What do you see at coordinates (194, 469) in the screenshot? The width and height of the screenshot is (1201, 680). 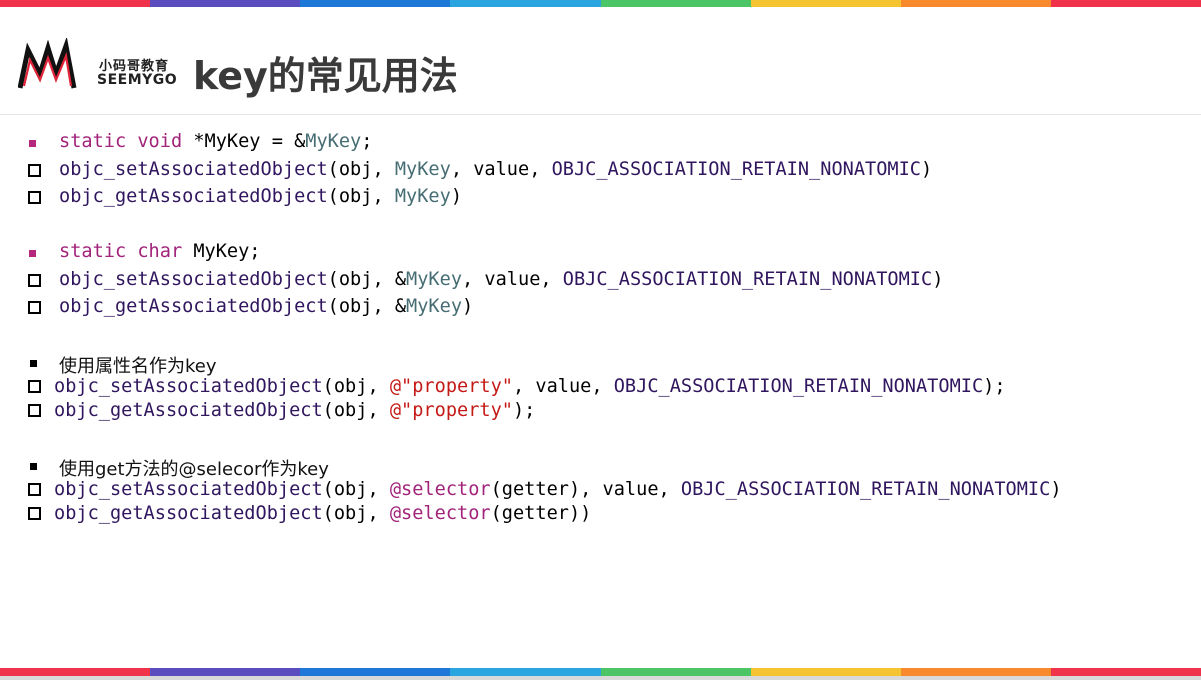 I see `section-heading: 使用get方法的@selecor作为key` at bounding box center [194, 469].